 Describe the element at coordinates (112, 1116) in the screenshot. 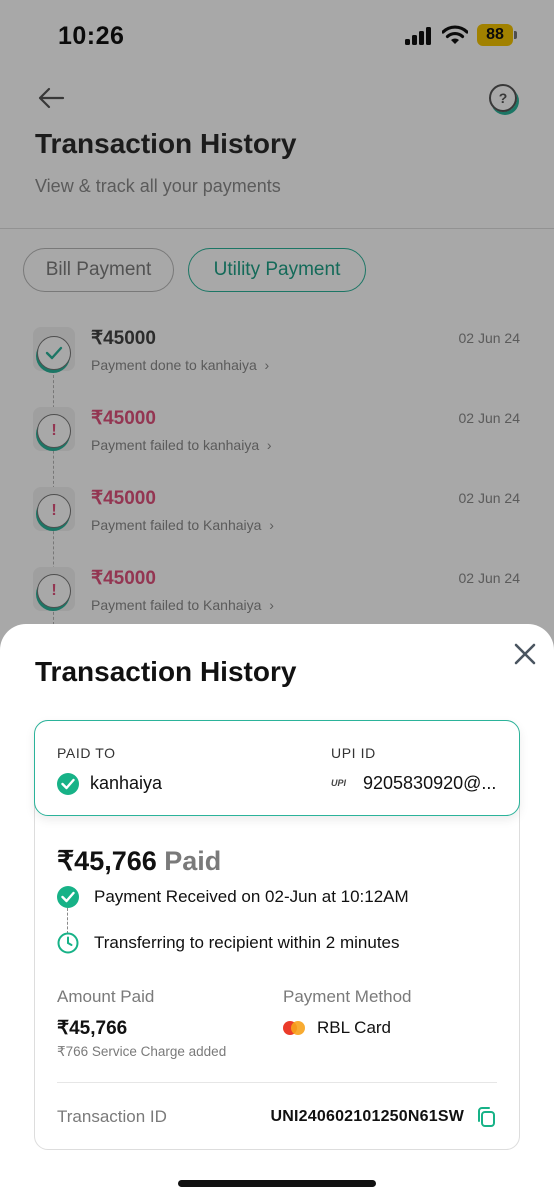

I see `transaction-id-label: Transaction ID` at that location.